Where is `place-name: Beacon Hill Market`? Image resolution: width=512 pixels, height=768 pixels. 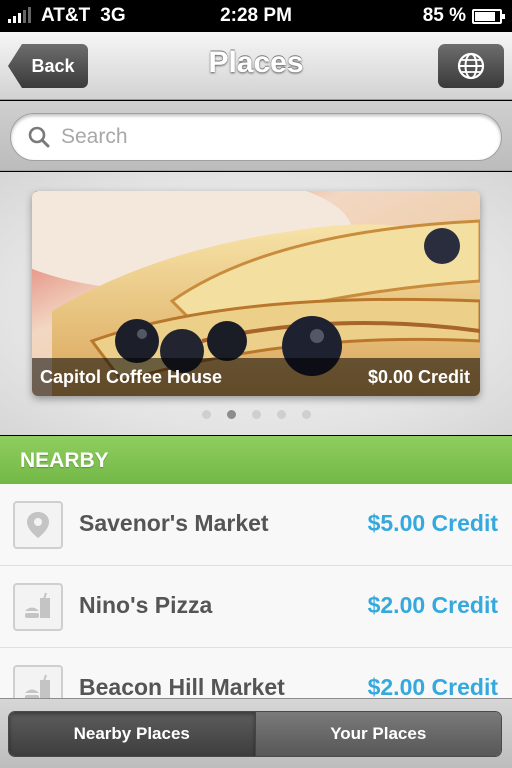
place-name: Beacon Hill Market is located at coordinates (182, 686).